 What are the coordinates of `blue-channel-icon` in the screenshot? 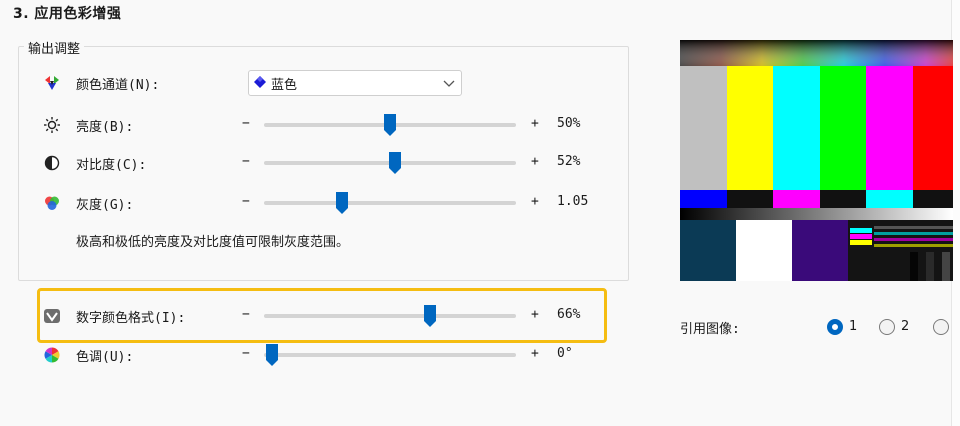 It's located at (260, 82).